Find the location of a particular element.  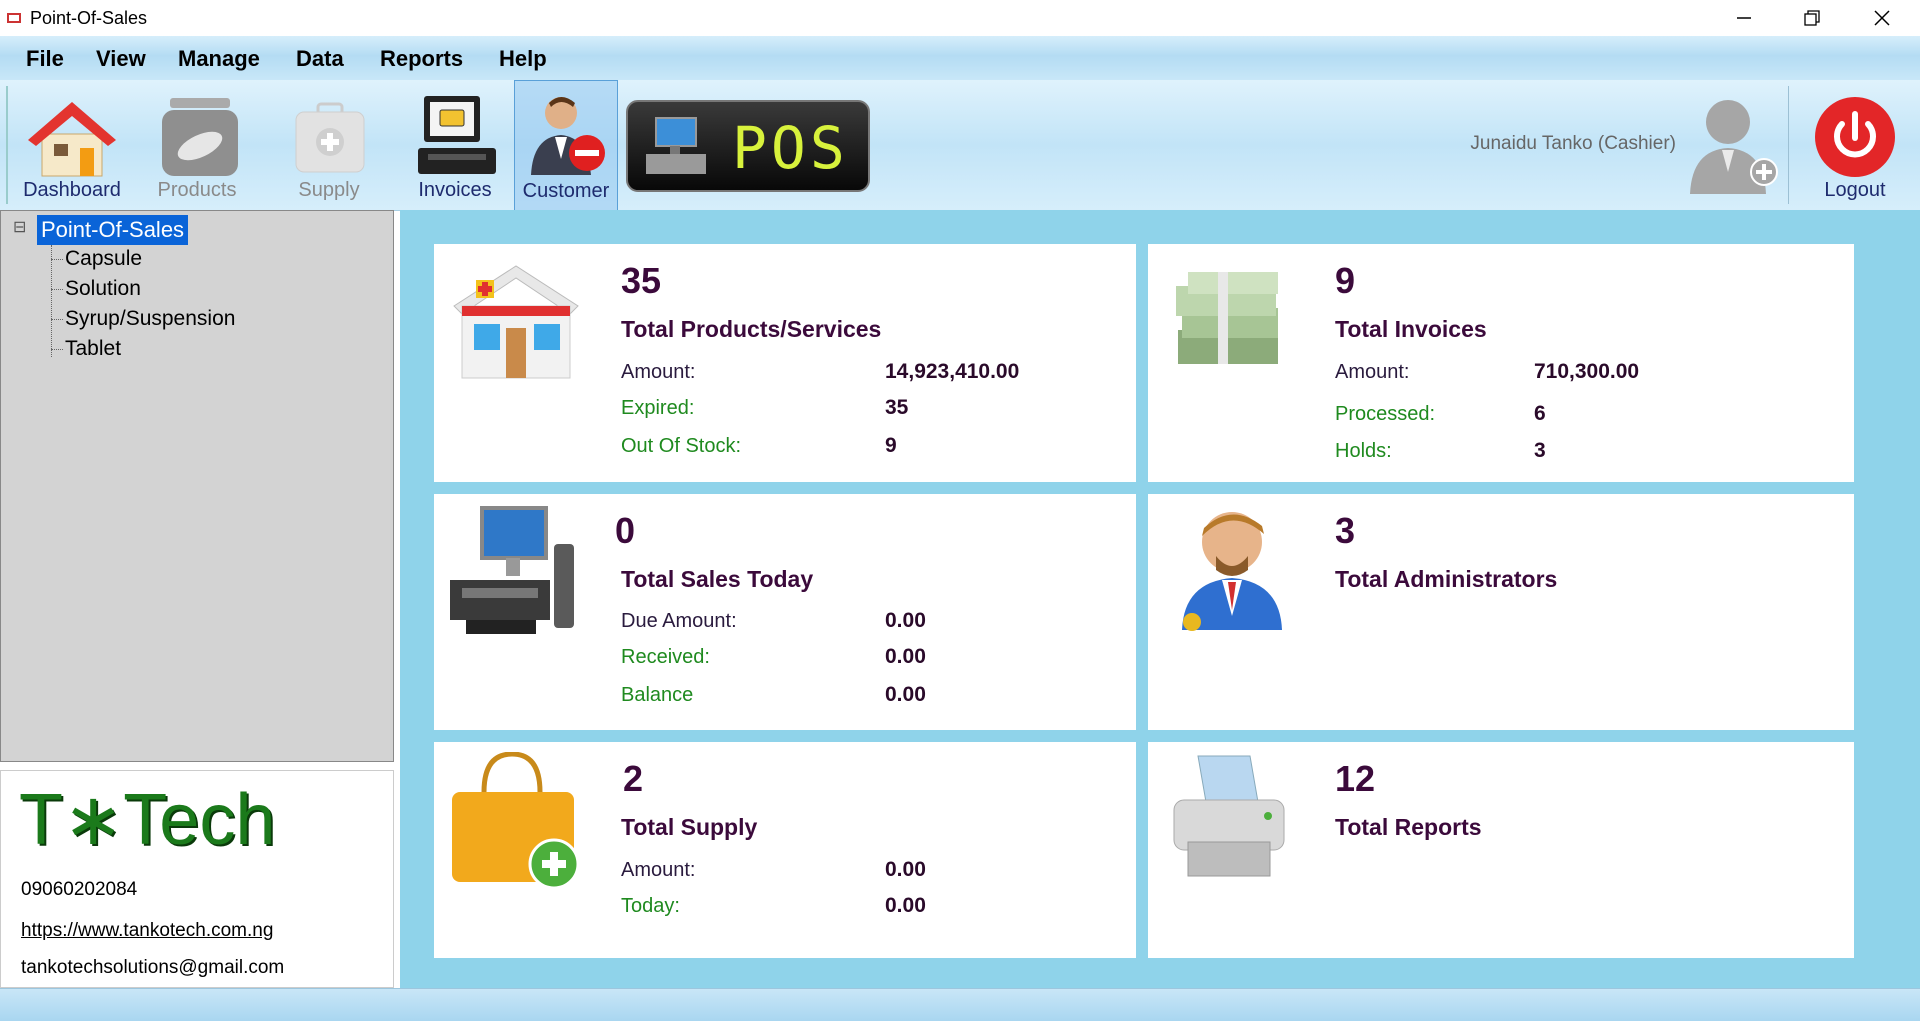

remove-user-icon is located at coordinates (568, 136).